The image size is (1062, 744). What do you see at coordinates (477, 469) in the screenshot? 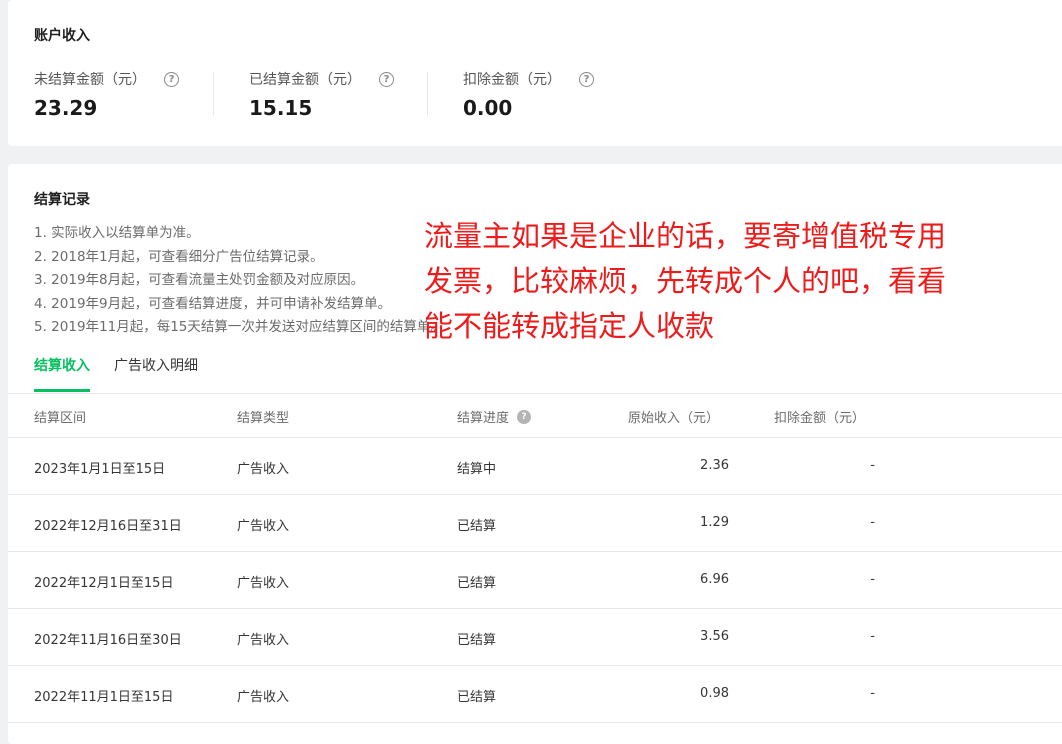
I see `row-progress: 结算中` at bounding box center [477, 469].